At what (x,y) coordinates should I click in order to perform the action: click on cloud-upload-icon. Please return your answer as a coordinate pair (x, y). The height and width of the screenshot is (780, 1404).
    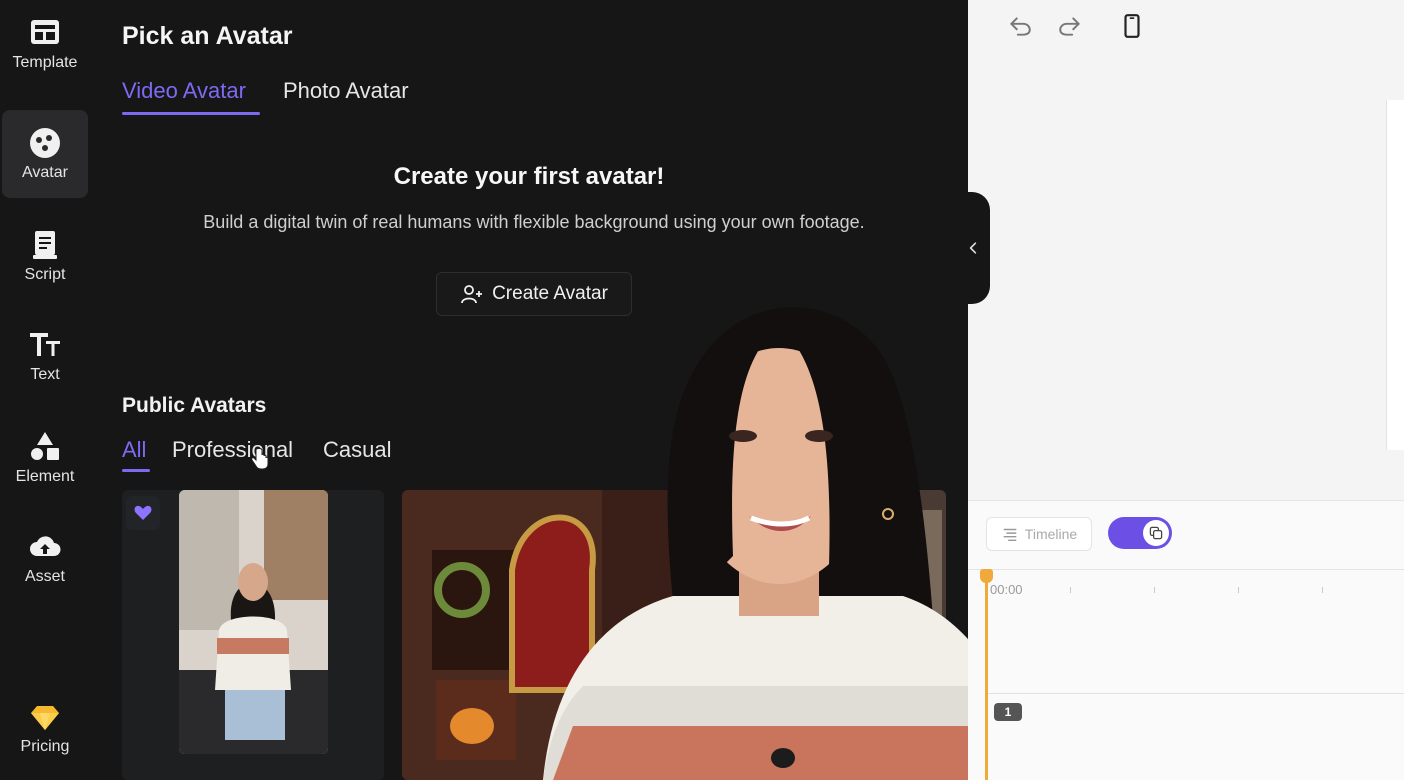
    Looking at the image, I should click on (45, 546).